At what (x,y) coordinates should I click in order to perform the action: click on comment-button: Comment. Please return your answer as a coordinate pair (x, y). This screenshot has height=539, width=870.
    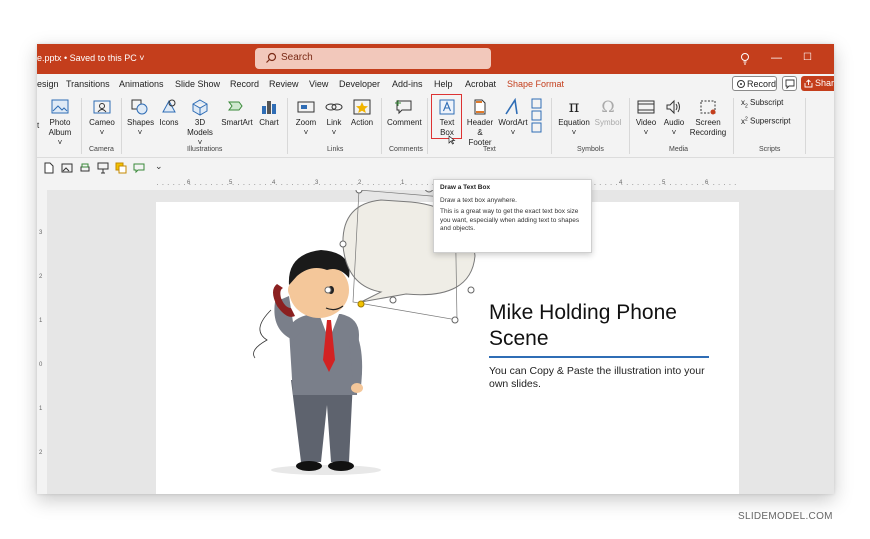
    Looking at the image, I should click on (404, 113).